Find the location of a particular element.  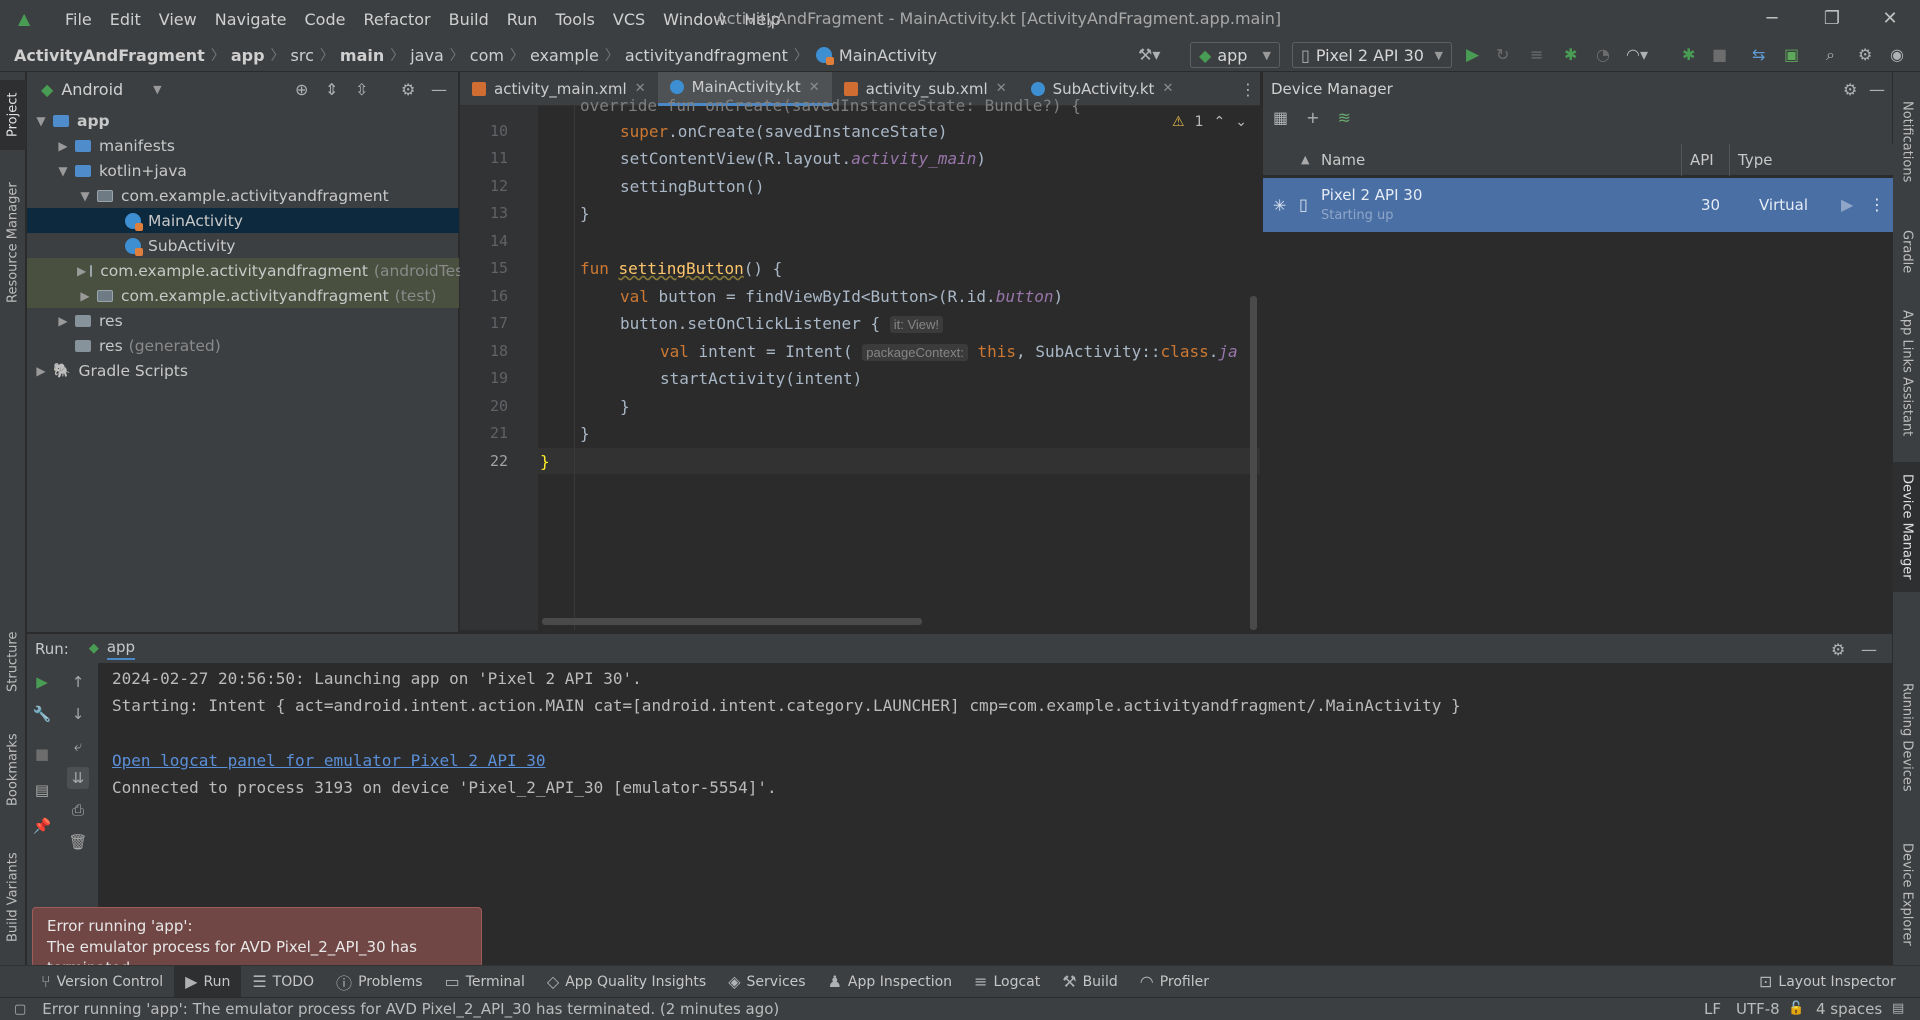

tool-tab-terminal: ▭ Terminal is located at coordinates (485, 982).